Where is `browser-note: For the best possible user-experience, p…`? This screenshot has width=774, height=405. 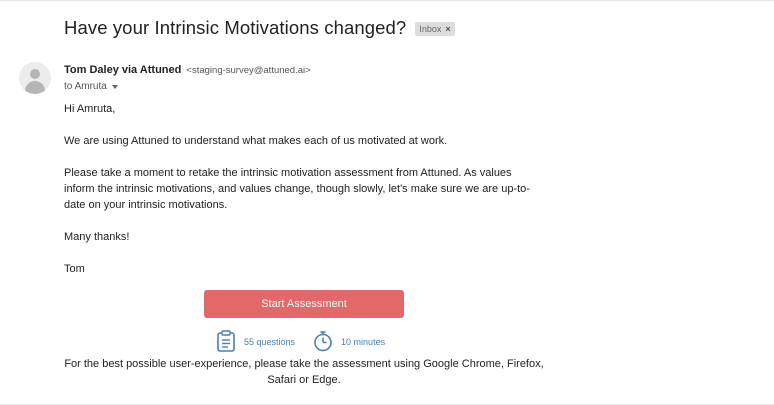
browser-note: For the best possible user-experience, p… is located at coordinates (304, 372).